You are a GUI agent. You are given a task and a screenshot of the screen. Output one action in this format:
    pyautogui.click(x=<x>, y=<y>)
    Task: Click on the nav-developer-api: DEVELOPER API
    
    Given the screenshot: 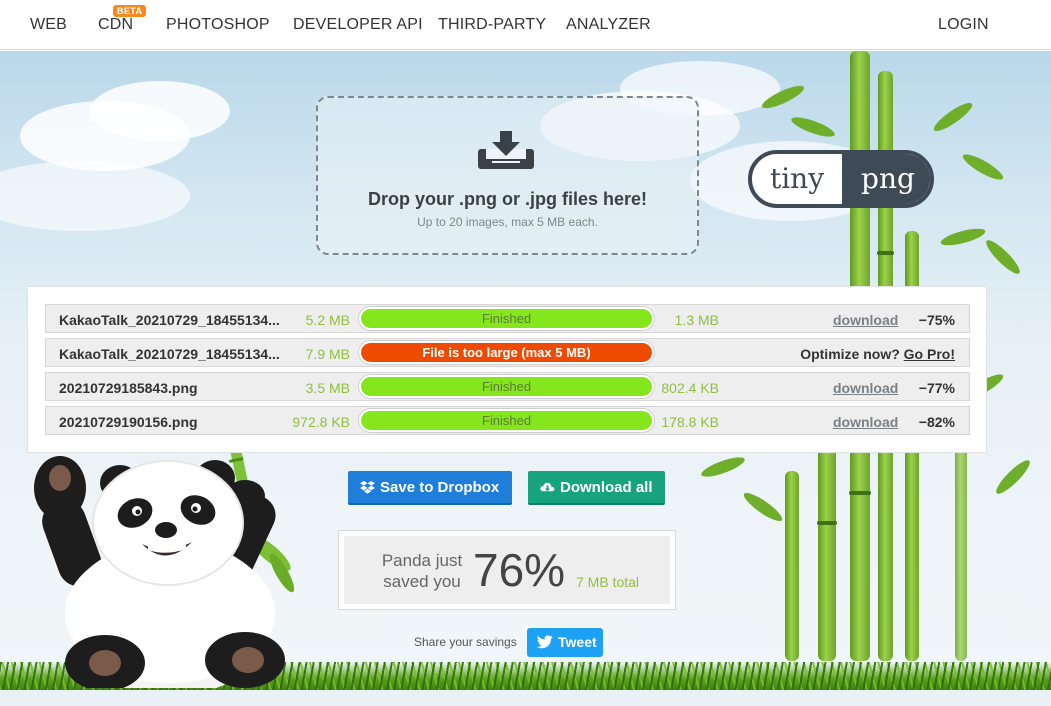 What is the action you would take?
    pyautogui.click(x=358, y=25)
    